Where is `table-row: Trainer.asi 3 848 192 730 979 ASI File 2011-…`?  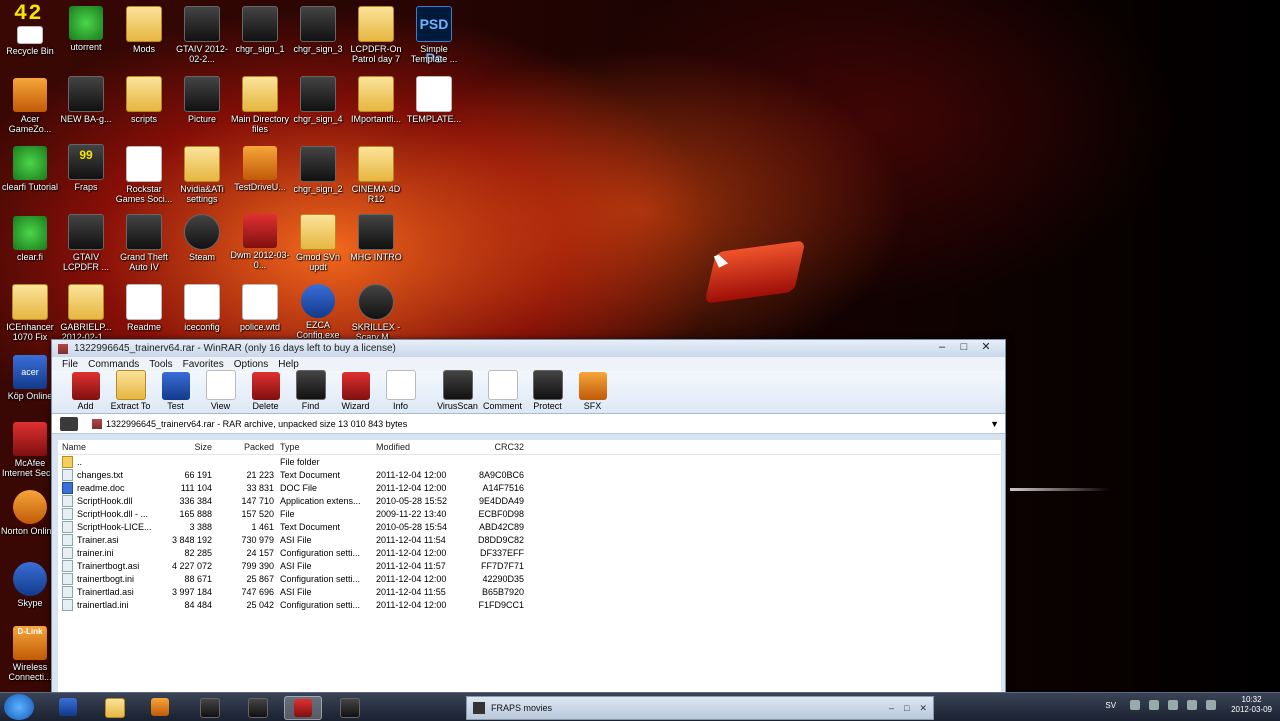 table-row: Trainer.asi 3 848 192 730 979 ASI File 2011-… is located at coordinates (529, 539).